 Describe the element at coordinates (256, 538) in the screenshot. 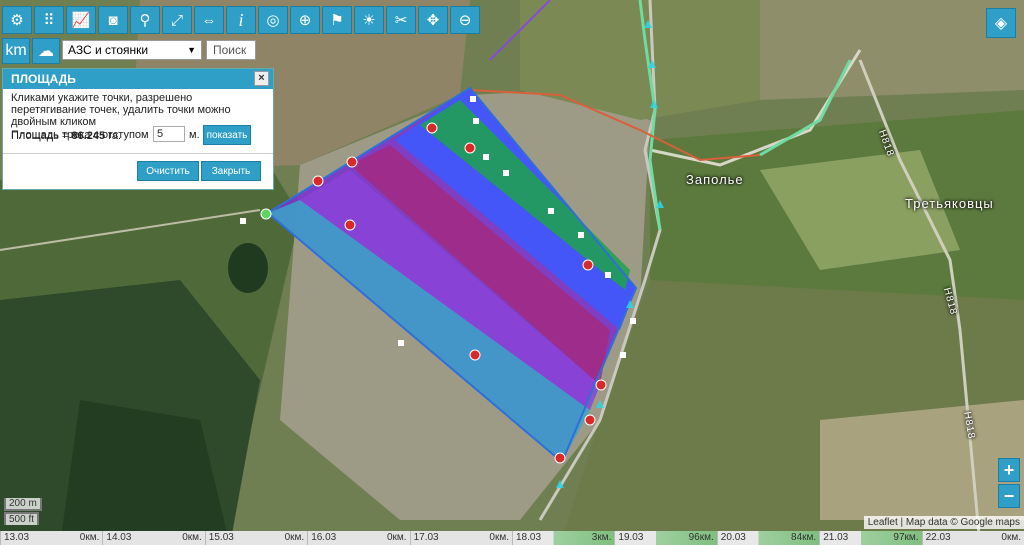

I see `timeline-day: 15.03 0км.` at that location.